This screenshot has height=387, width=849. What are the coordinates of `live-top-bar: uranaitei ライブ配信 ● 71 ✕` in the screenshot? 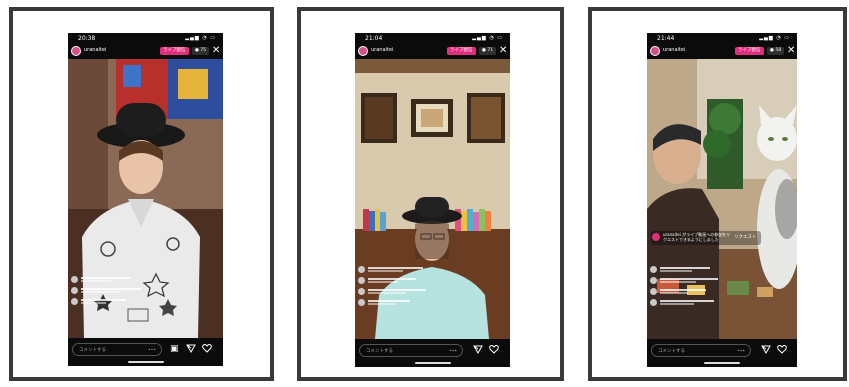 It's located at (432, 52).